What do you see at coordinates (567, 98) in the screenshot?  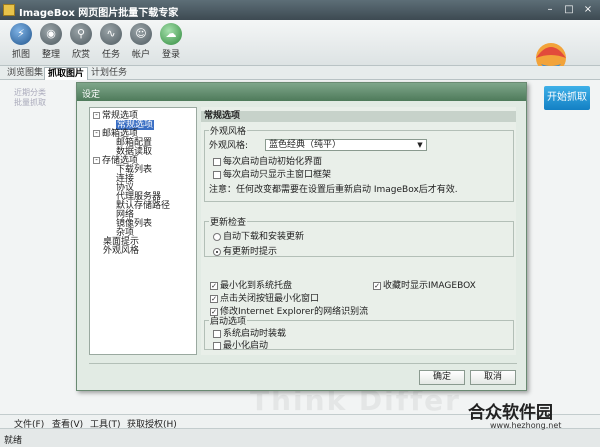 I see `start-capture-button: 开始抓取` at bounding box center [567, 98].